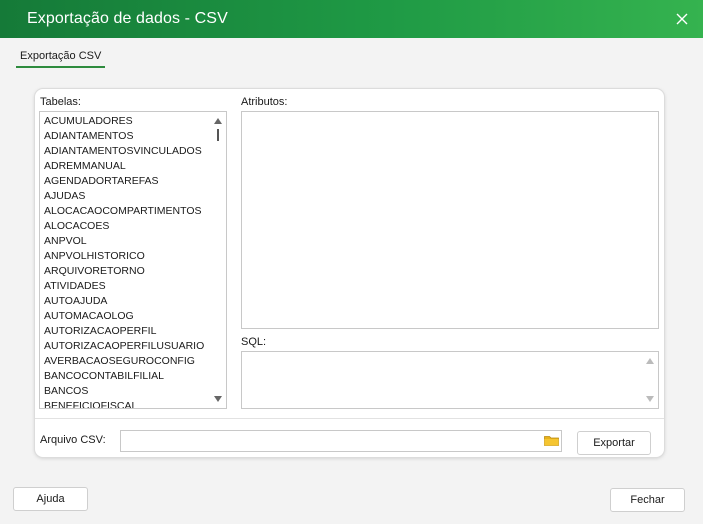 The height and width of the screenshot is (524, 703). I want to click on list-item: AUTORIZACAOPERFILUSUARIO, so click(125, 346).